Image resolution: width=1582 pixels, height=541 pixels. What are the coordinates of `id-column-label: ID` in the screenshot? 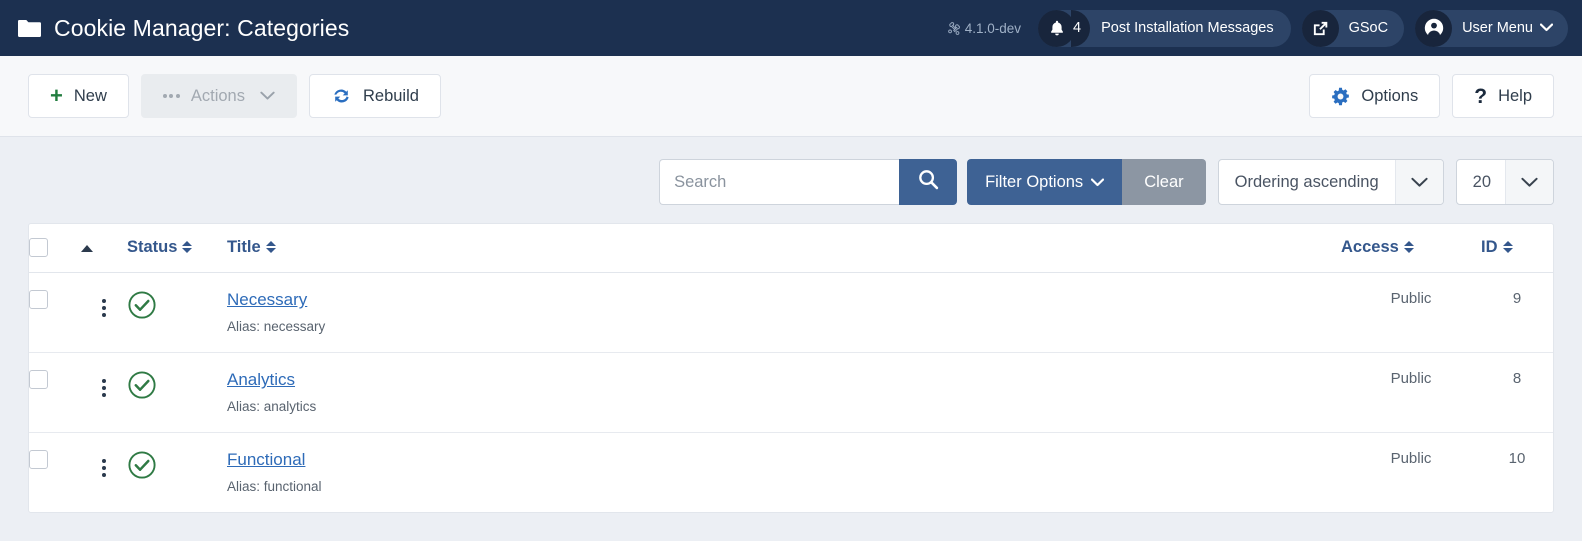 It's located at (1489, 247).